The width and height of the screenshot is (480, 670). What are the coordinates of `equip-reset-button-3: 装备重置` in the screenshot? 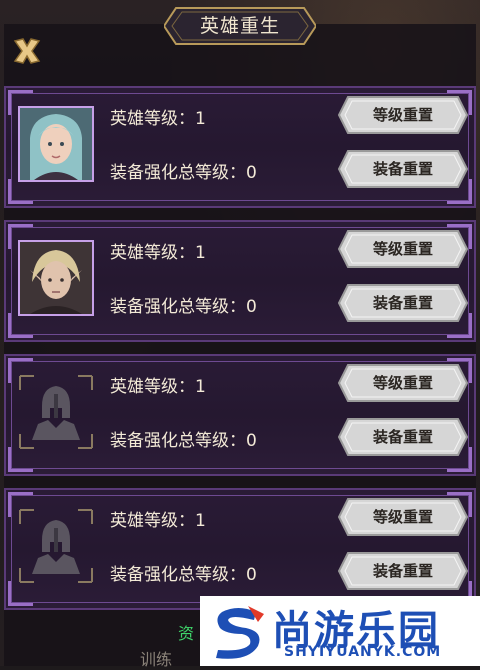 It's located at (403, 437).